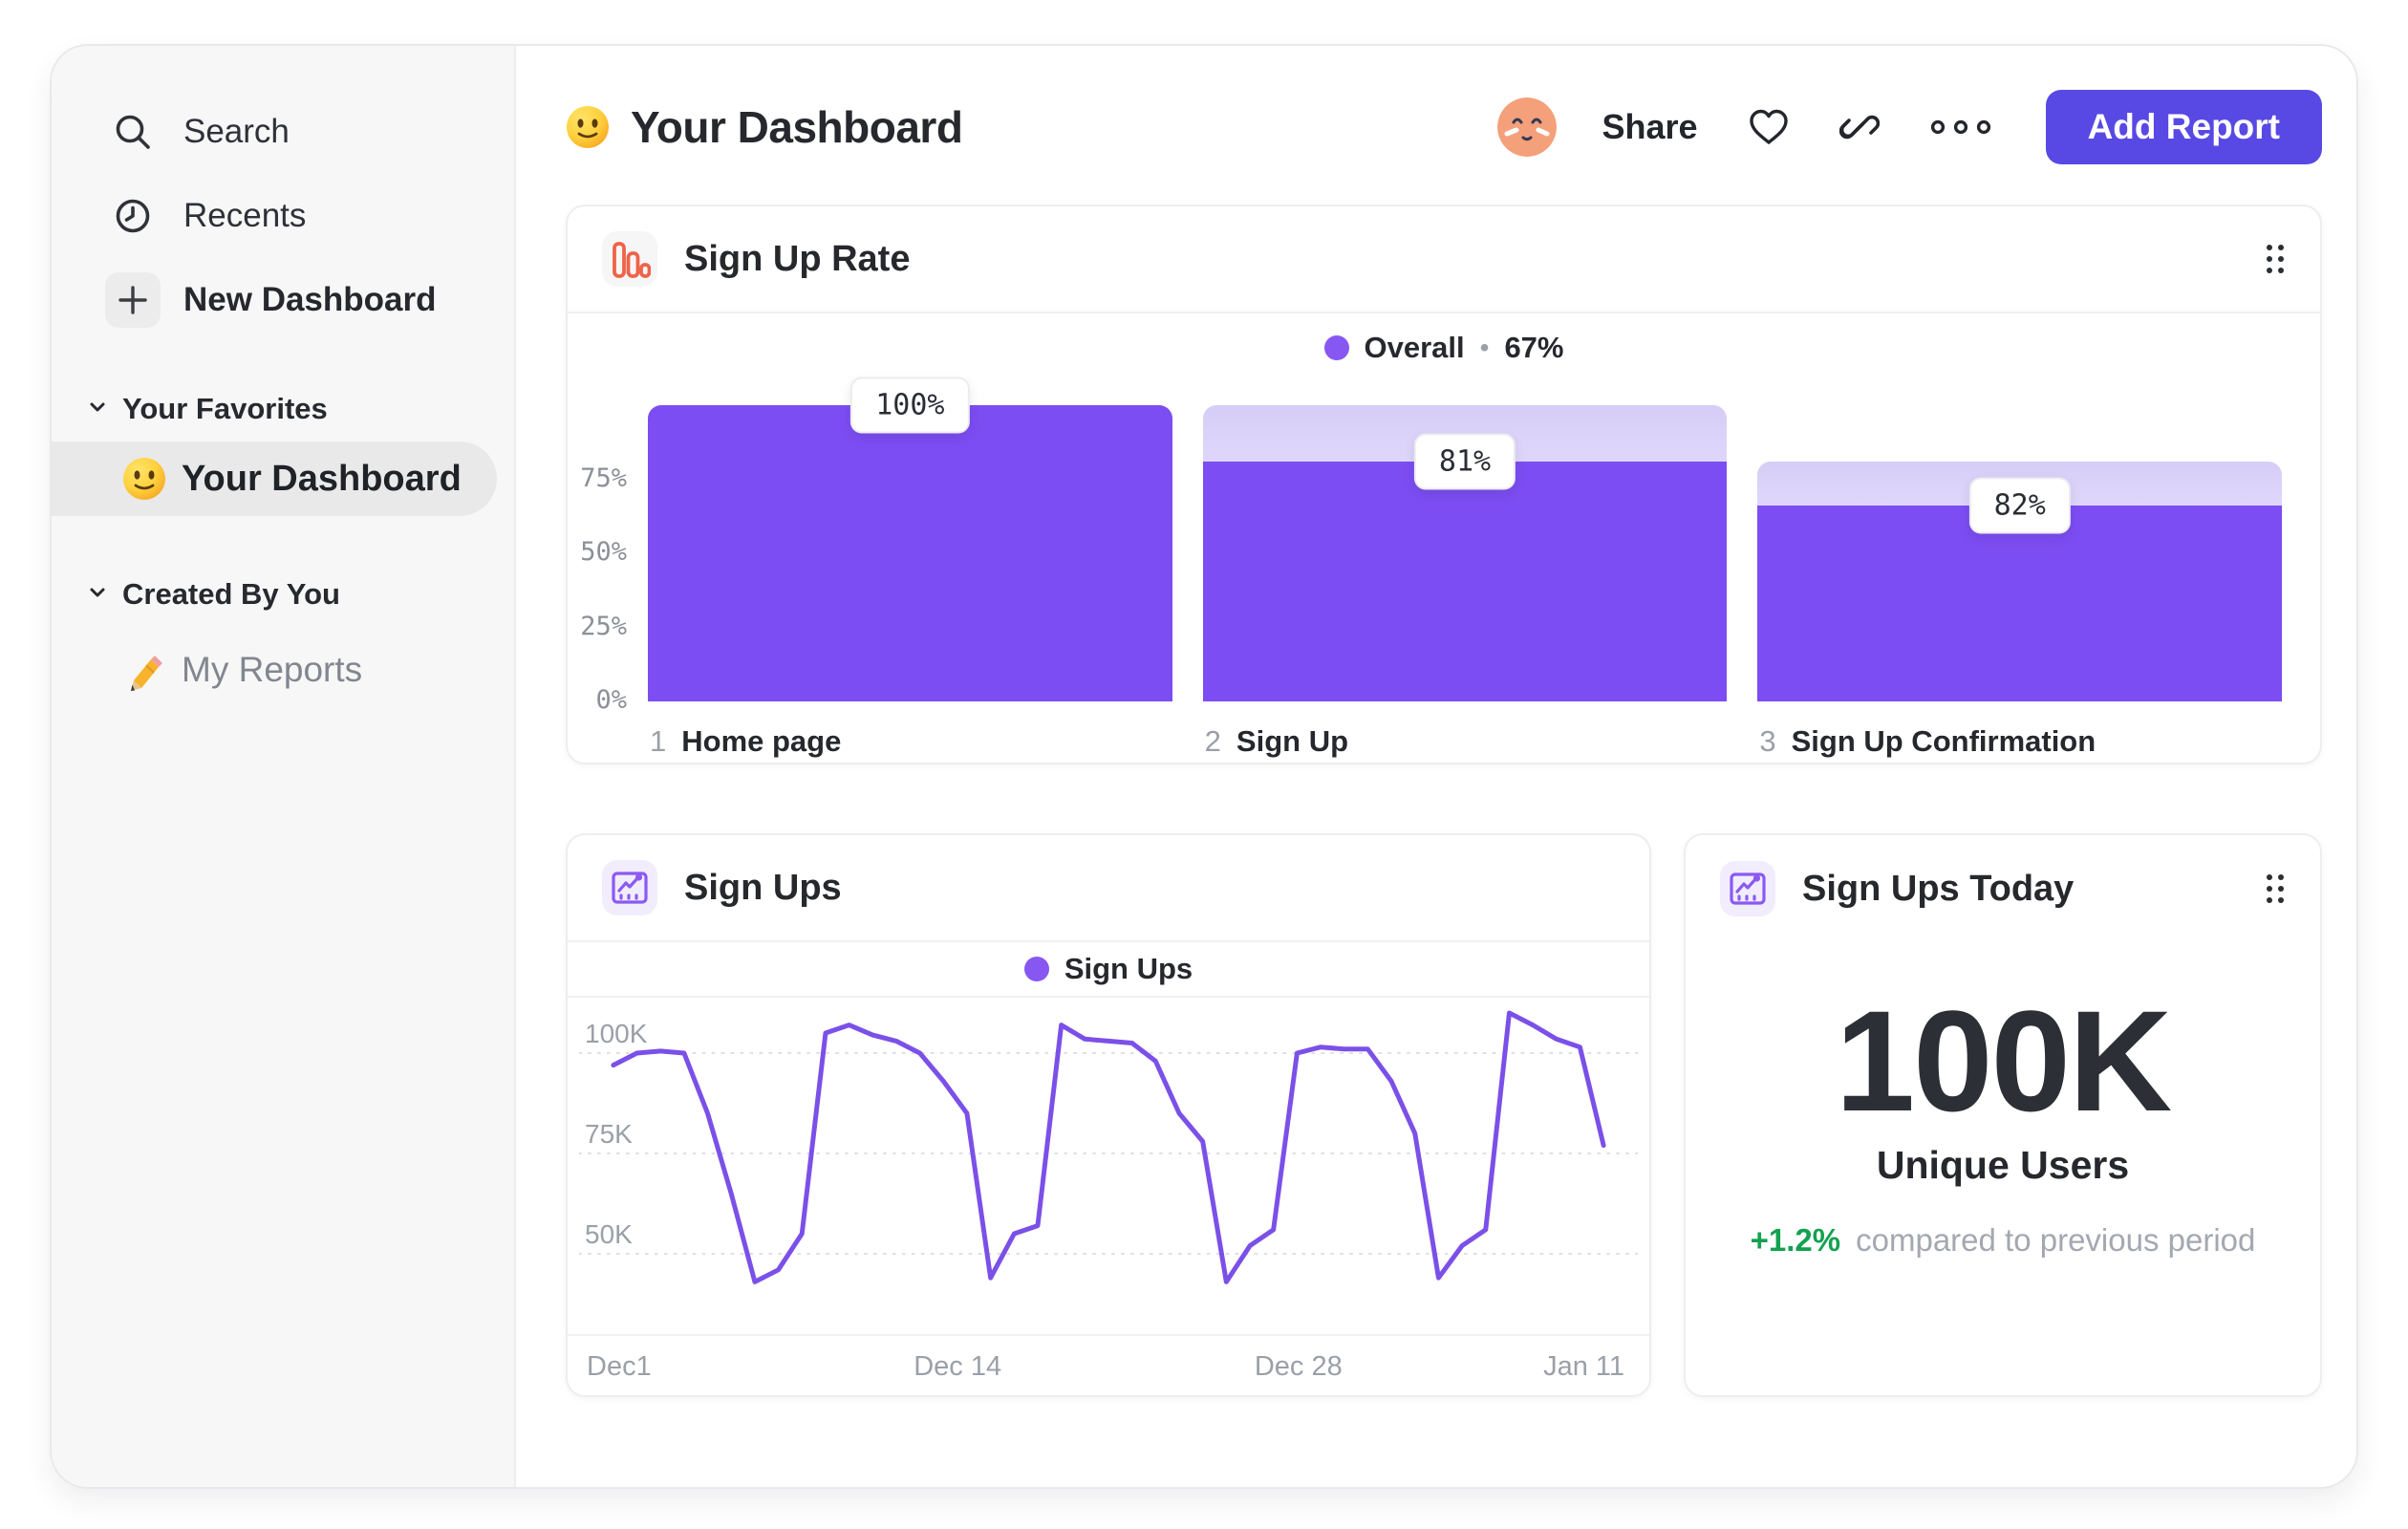 This screenshot has height=1529, width=2408. What do you see at coordinates (1299, 1366) in the screenshot?
I see `line-x-tick: Dec 28` at bounding box center [1299, 1366].